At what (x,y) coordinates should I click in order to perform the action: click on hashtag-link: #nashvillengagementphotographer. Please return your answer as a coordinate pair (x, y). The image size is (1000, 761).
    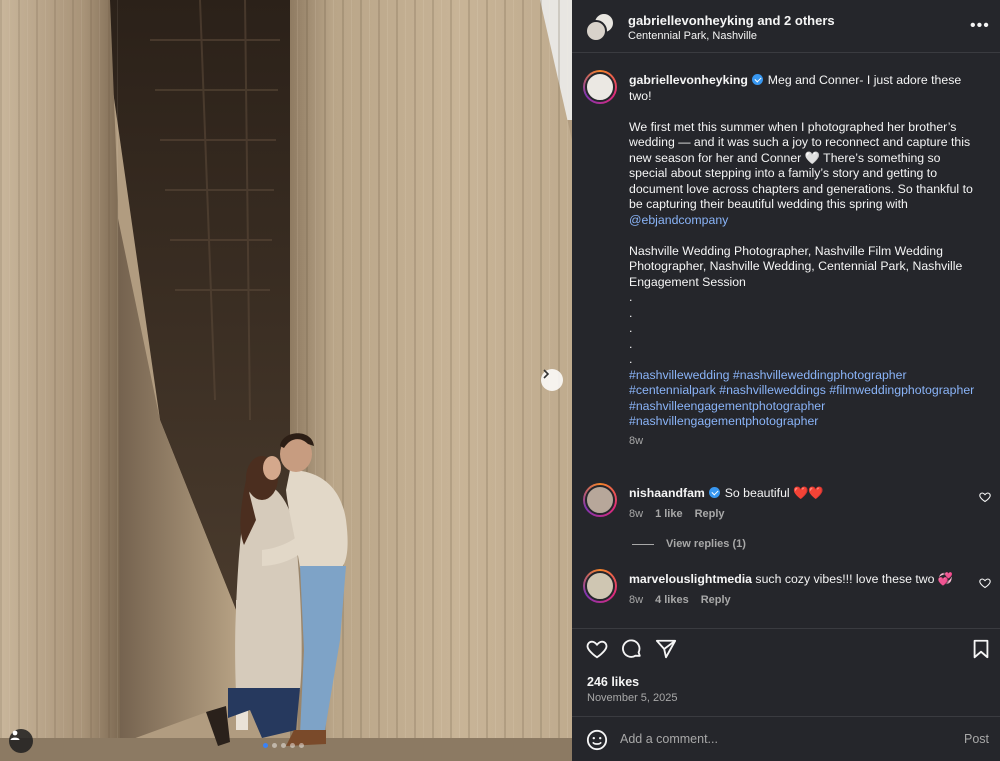
    Looking at the image, I should click on (723, 421).